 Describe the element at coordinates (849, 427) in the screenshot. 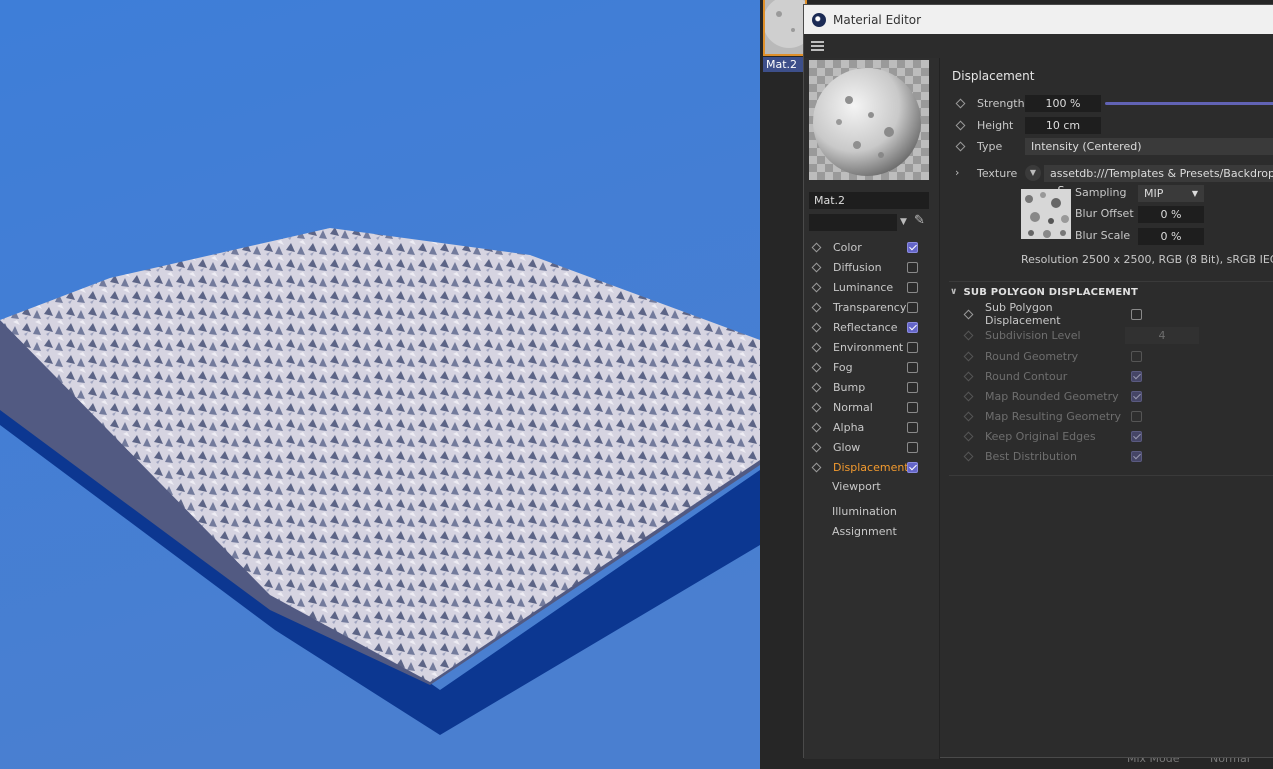

I see `channel-label: Alpha` at that location.